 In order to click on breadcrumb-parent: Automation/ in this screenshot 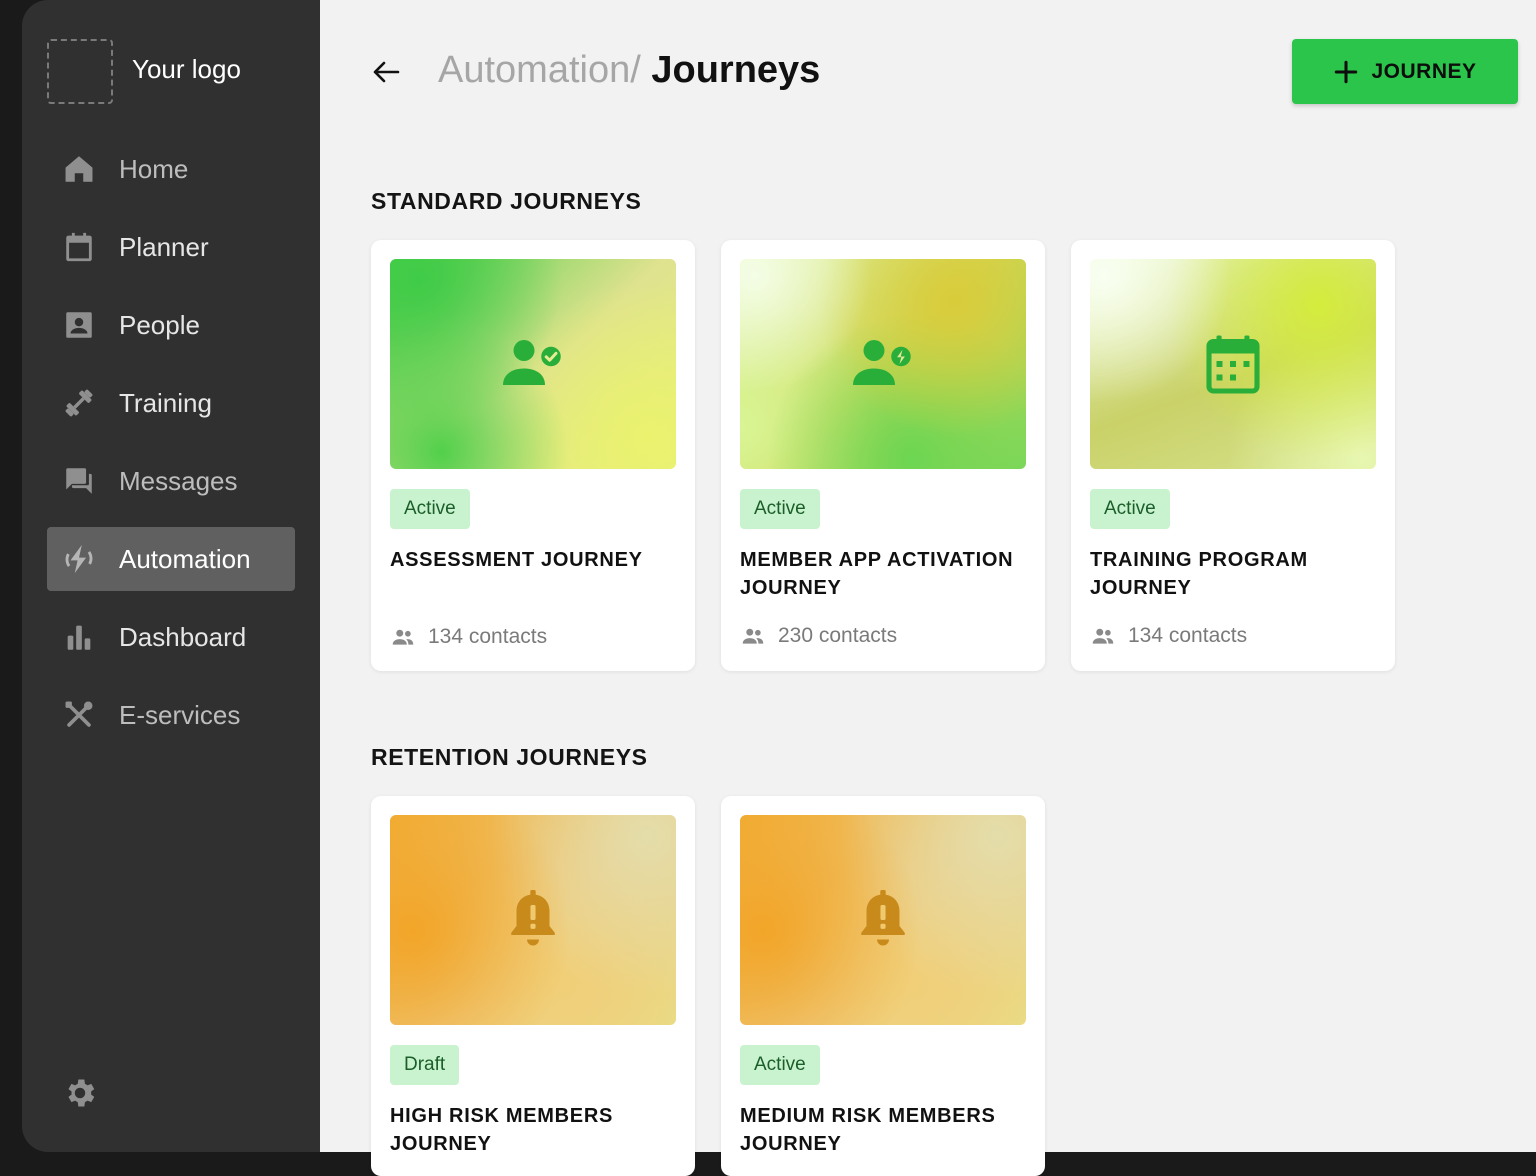, I will do `click(539, 70)`.